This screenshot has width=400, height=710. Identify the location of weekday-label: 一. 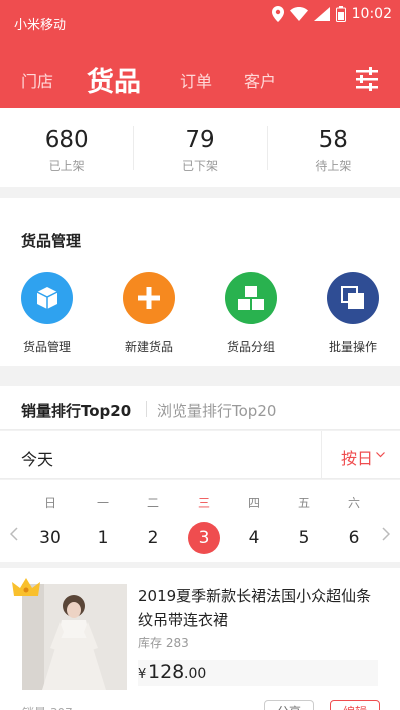
(102, 503).